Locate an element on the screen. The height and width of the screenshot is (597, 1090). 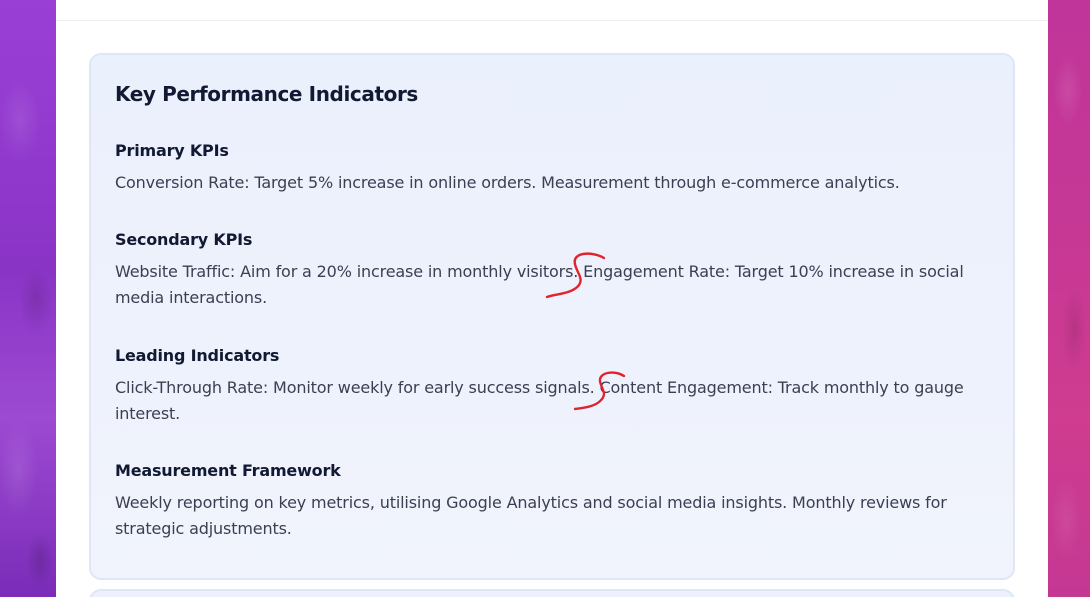
section-title: Primary KPIs is located at coordinates (172, 150).